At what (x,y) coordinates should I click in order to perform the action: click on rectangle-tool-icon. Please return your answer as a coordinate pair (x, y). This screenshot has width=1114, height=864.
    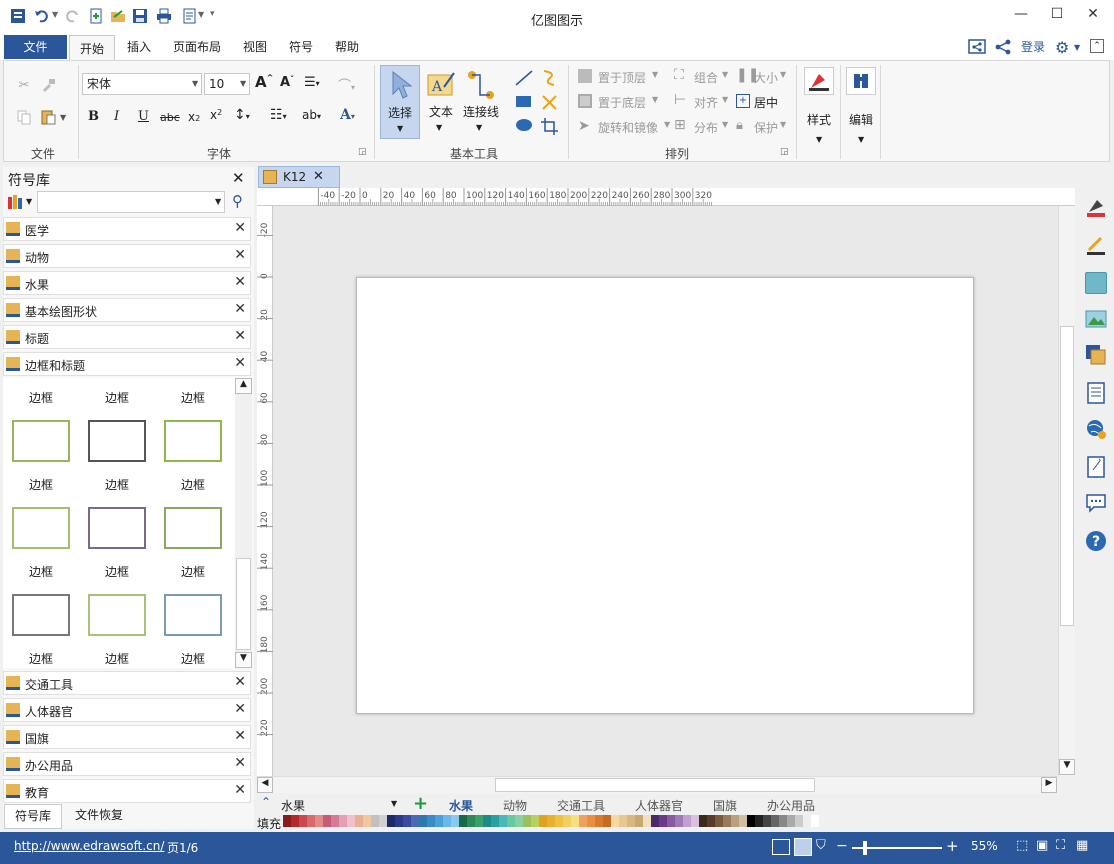
    Looking at the image, I should click on (524, 101).